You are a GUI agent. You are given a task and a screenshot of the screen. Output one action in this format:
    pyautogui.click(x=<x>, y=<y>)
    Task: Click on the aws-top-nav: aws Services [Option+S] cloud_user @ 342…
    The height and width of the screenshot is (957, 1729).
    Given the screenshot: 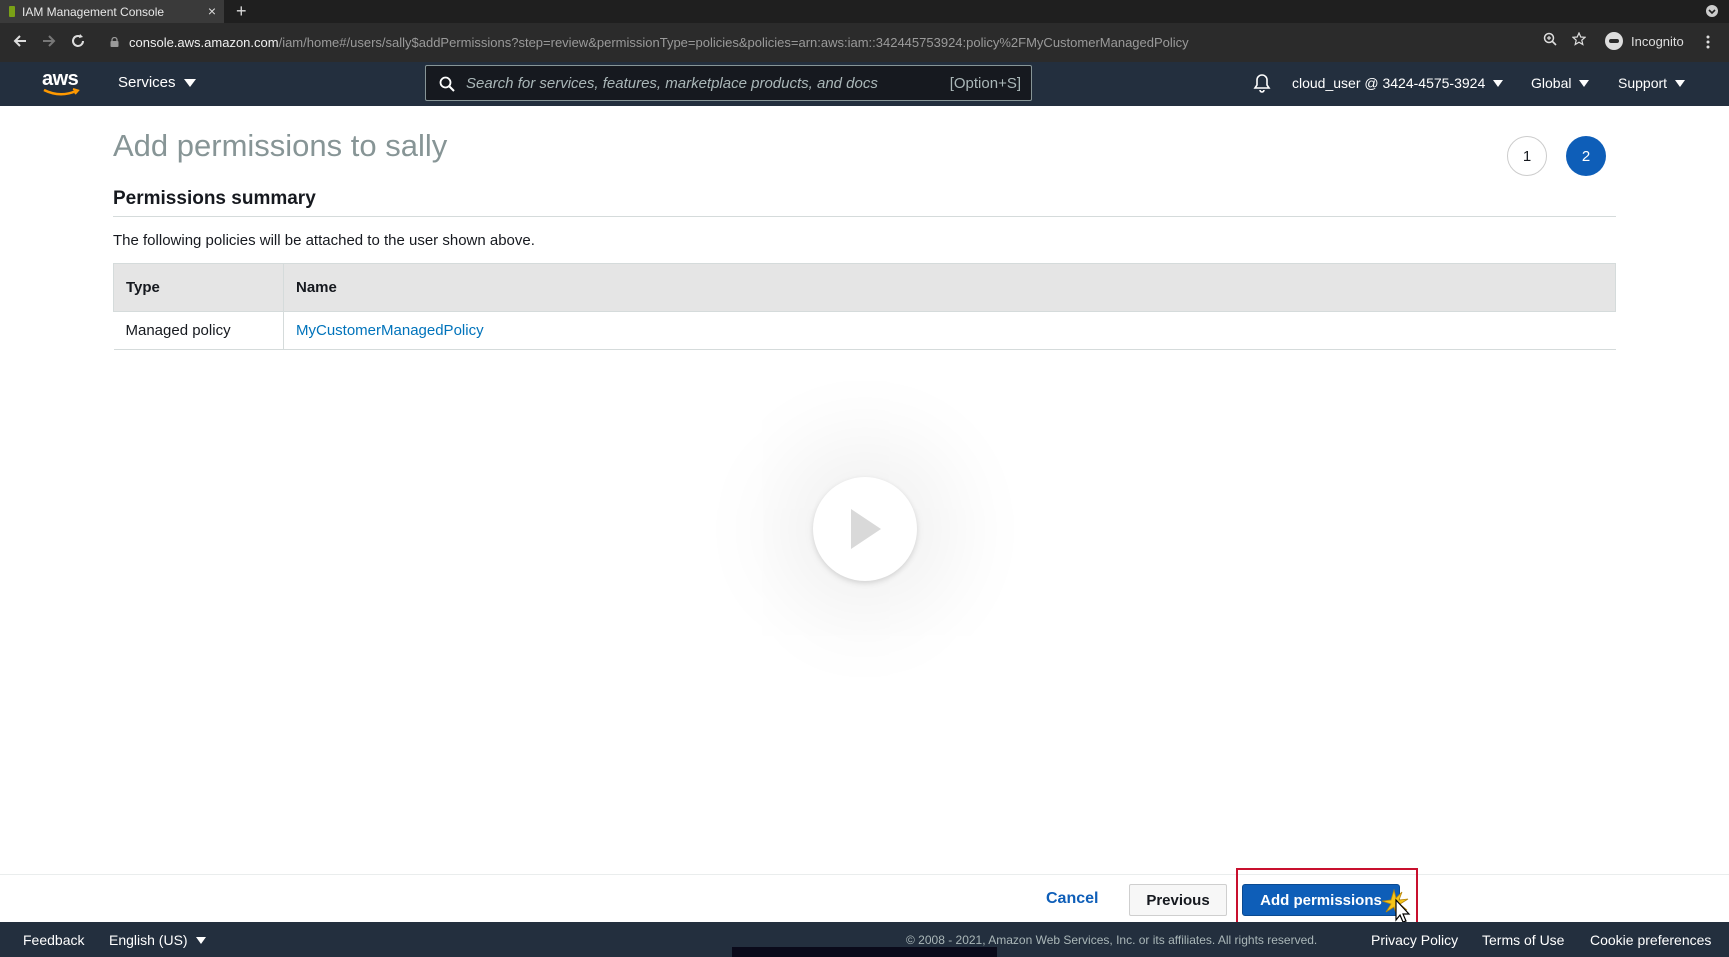 What is the action you would take?
    pyautogui.click(x=864, y=84)
    